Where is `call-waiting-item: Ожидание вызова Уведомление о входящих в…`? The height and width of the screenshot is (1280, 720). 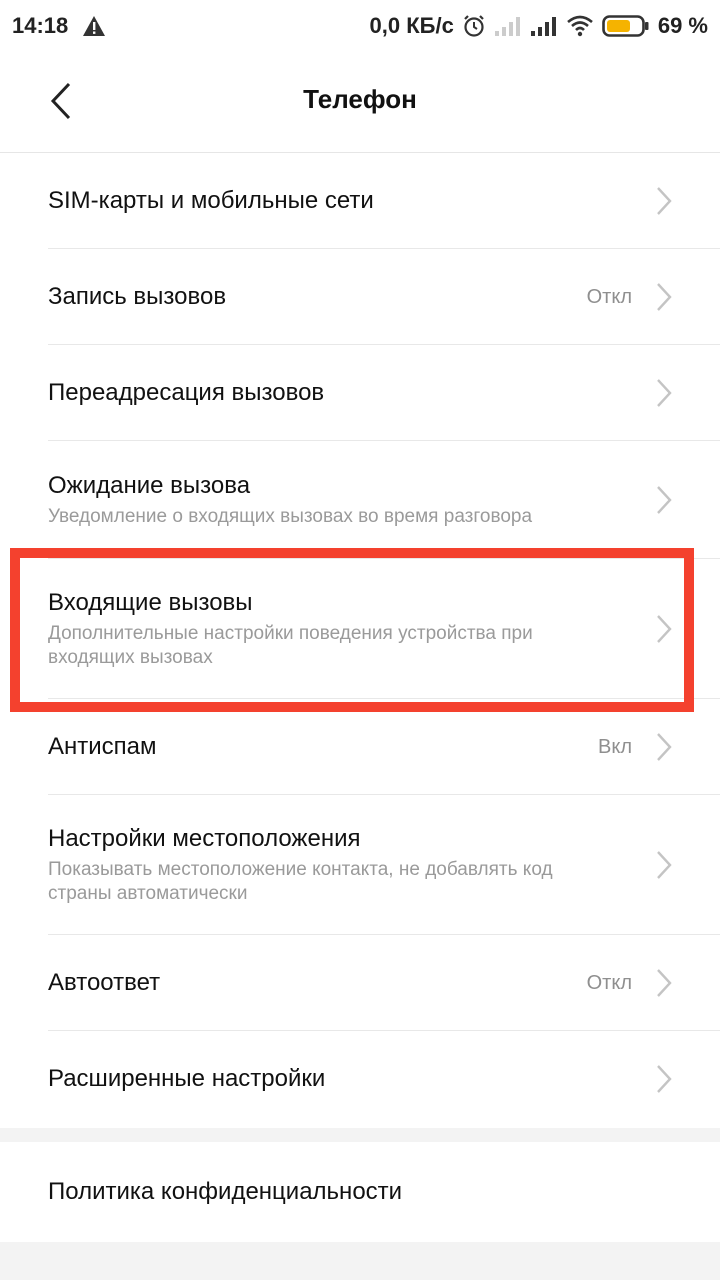 call-waiting-item: Ожидание вызова Уведомление о входящих в… is located at coordinates (360, 500).